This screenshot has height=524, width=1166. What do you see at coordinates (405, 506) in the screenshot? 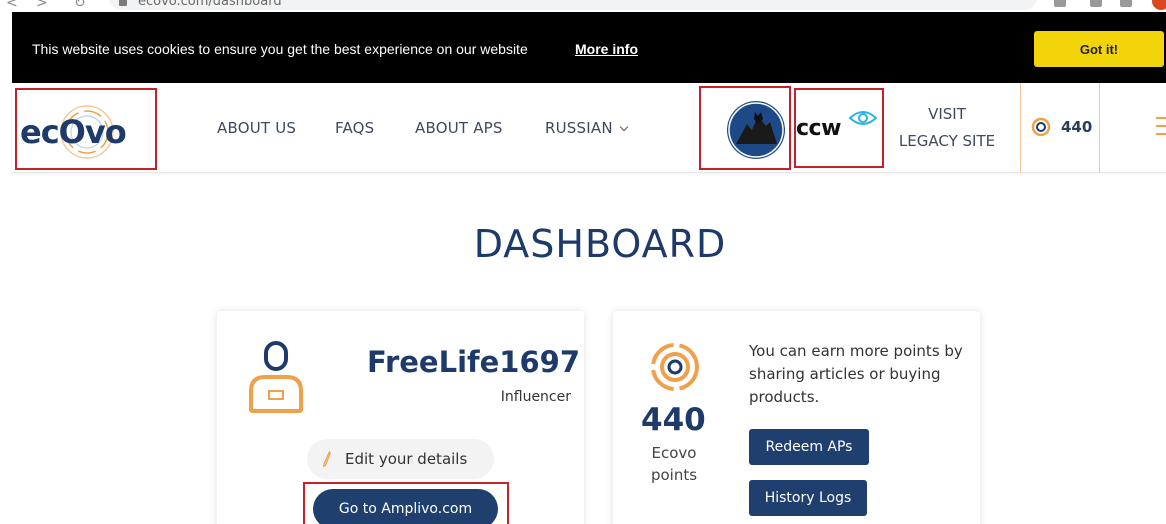
I see `go-to-amplivo-button: Go to Amplivo.com` at bounding box center [405, 506].